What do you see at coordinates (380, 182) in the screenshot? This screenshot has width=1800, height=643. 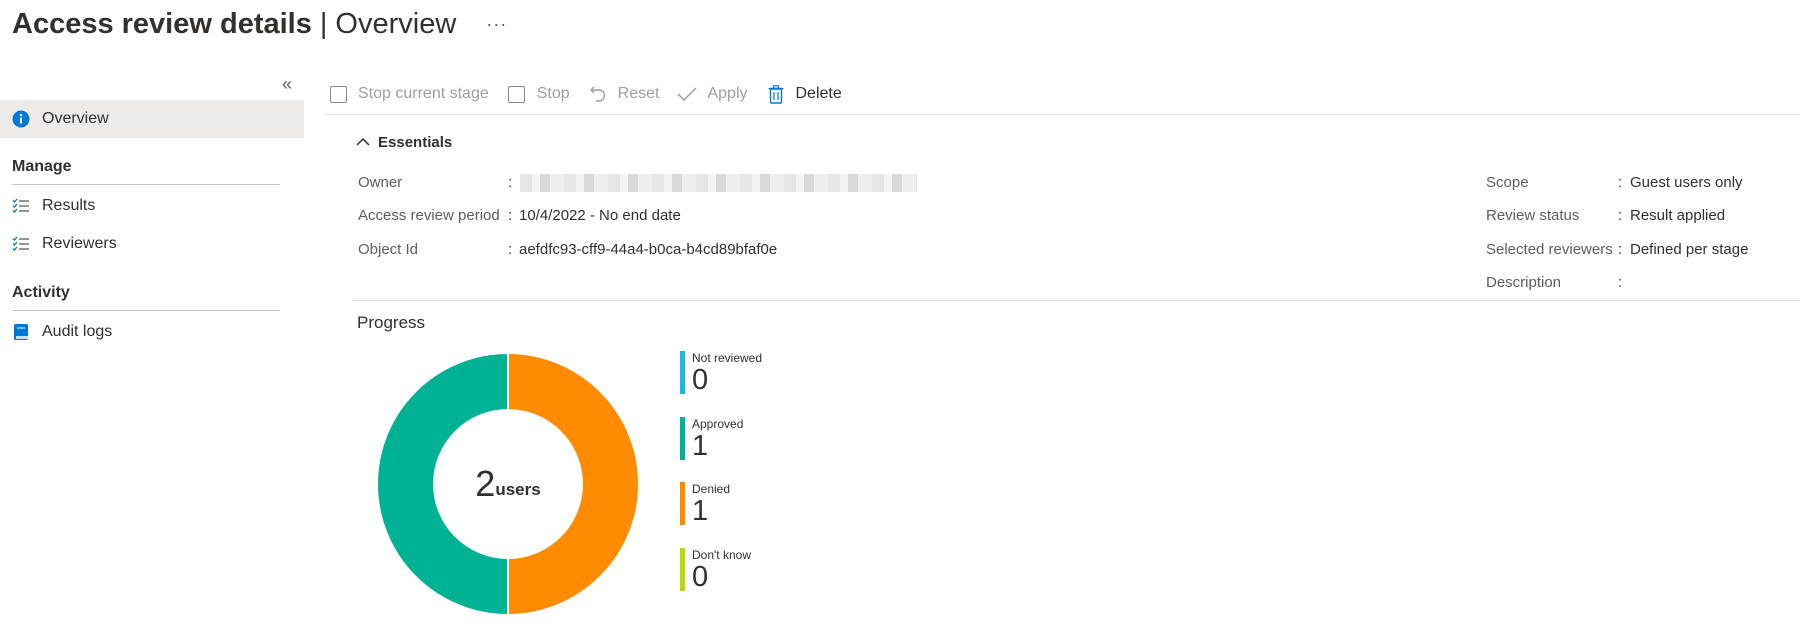 I see `owner-label: Owner` at bounding box center [380, 182].